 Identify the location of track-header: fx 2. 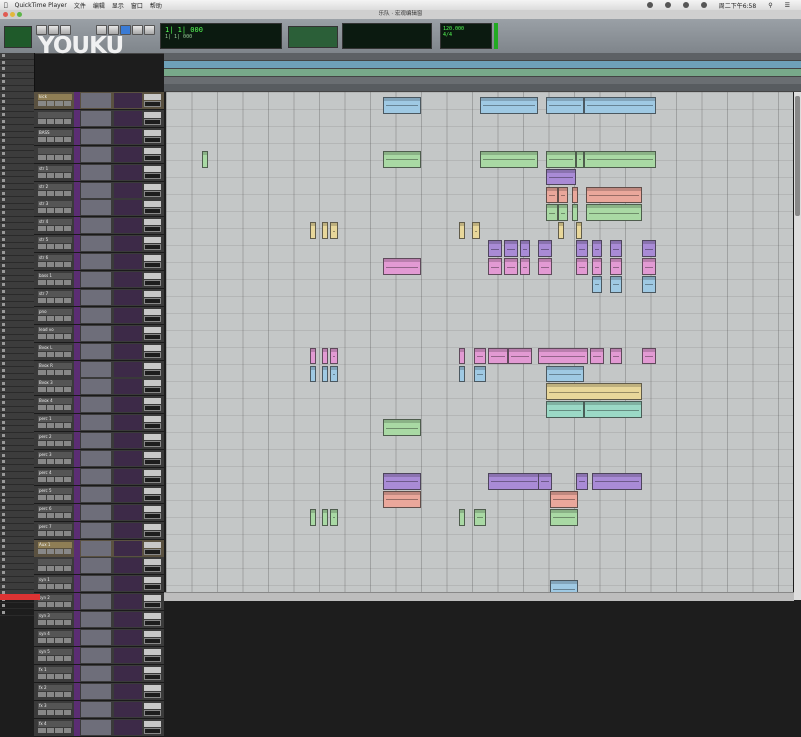
(99, 691).